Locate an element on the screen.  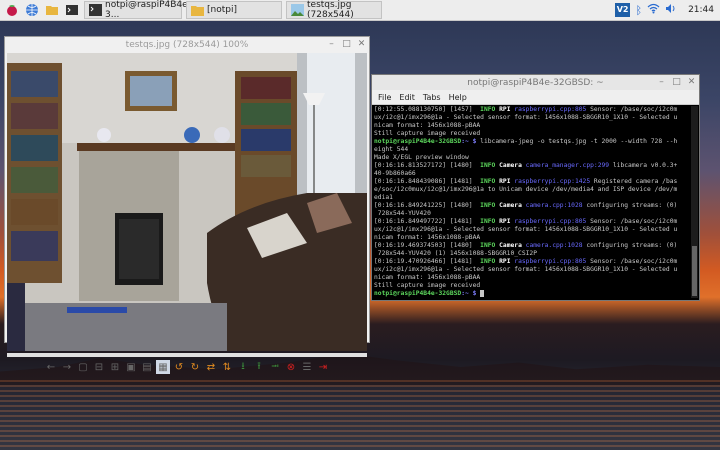
bluetooth-icon: ᛒ is located at coordinates (638, 10).